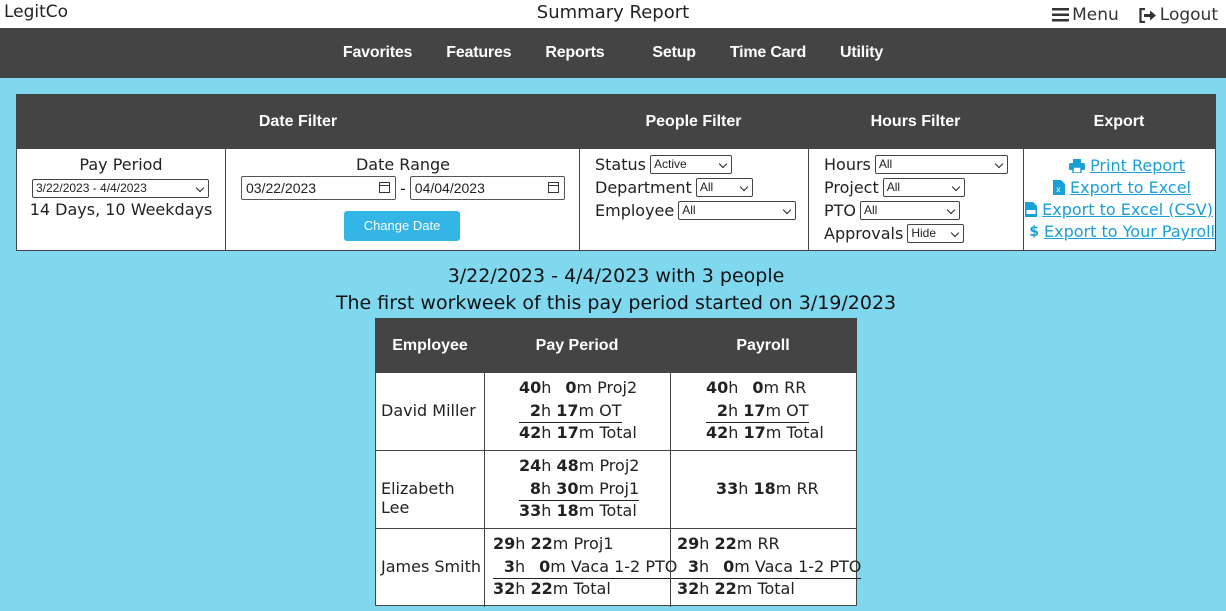 The image size is (1226, 611). What do you see at coordinates (578, 388) in the screenshot?
I see `hours-entry: 40h 0m Proj2` at bounding box center [578, 388].